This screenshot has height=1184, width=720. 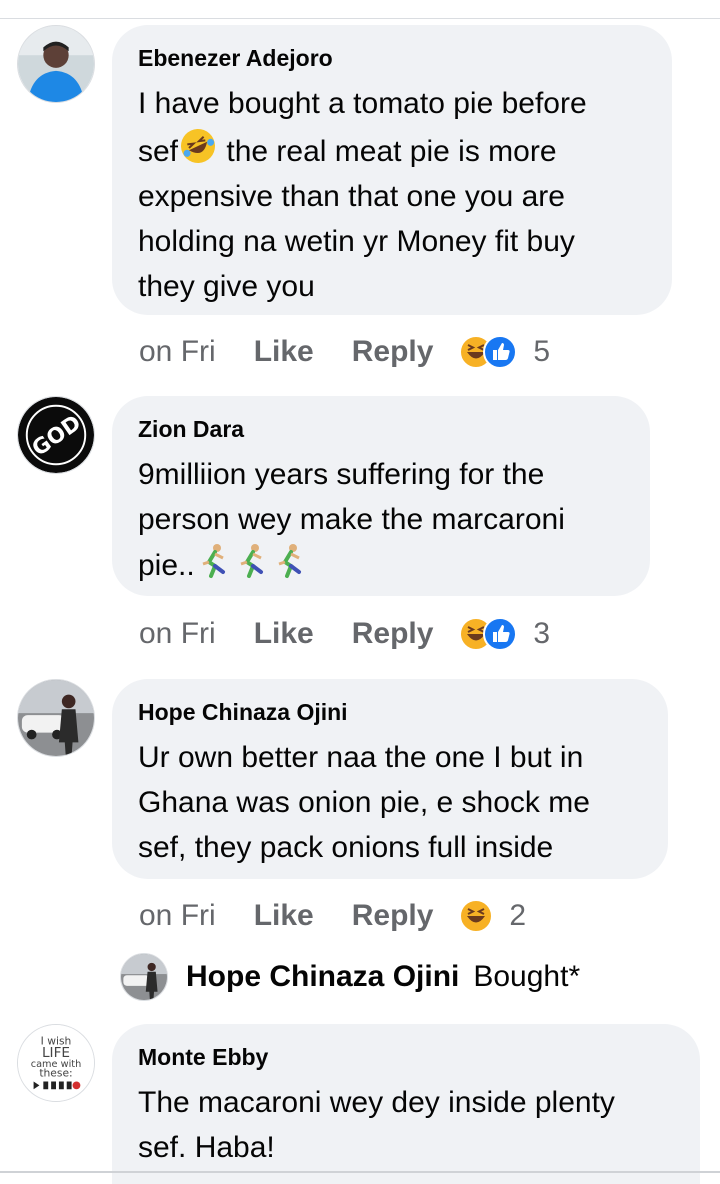 What do you see at coordinates (406, 1057) in the screenshot?
I see `comment-author: Monte Ebby` at bounding box center [406, 1057].